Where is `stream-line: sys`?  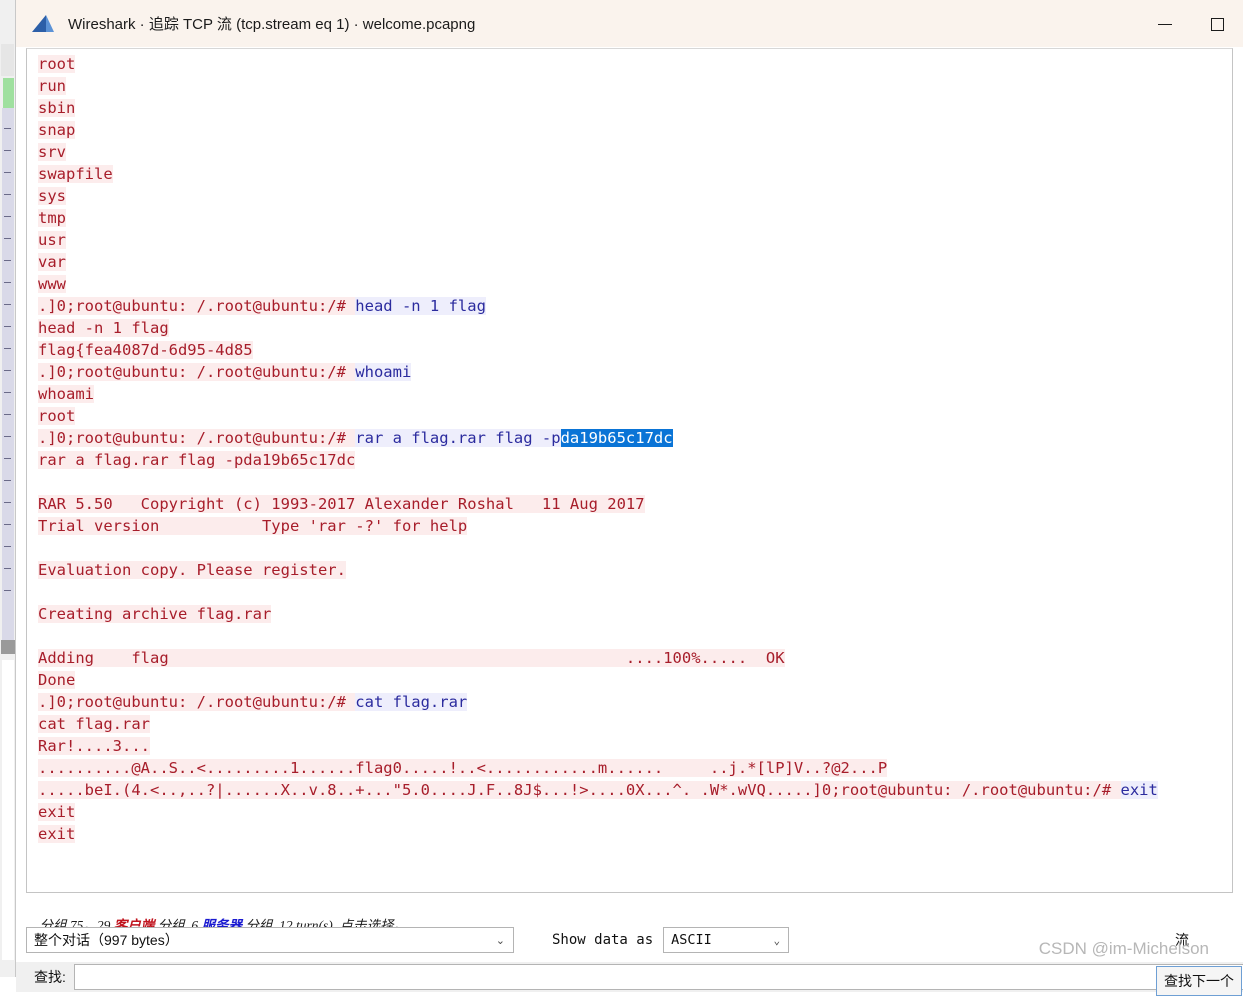 stream-line: sys is located at coordinates (635, 196).